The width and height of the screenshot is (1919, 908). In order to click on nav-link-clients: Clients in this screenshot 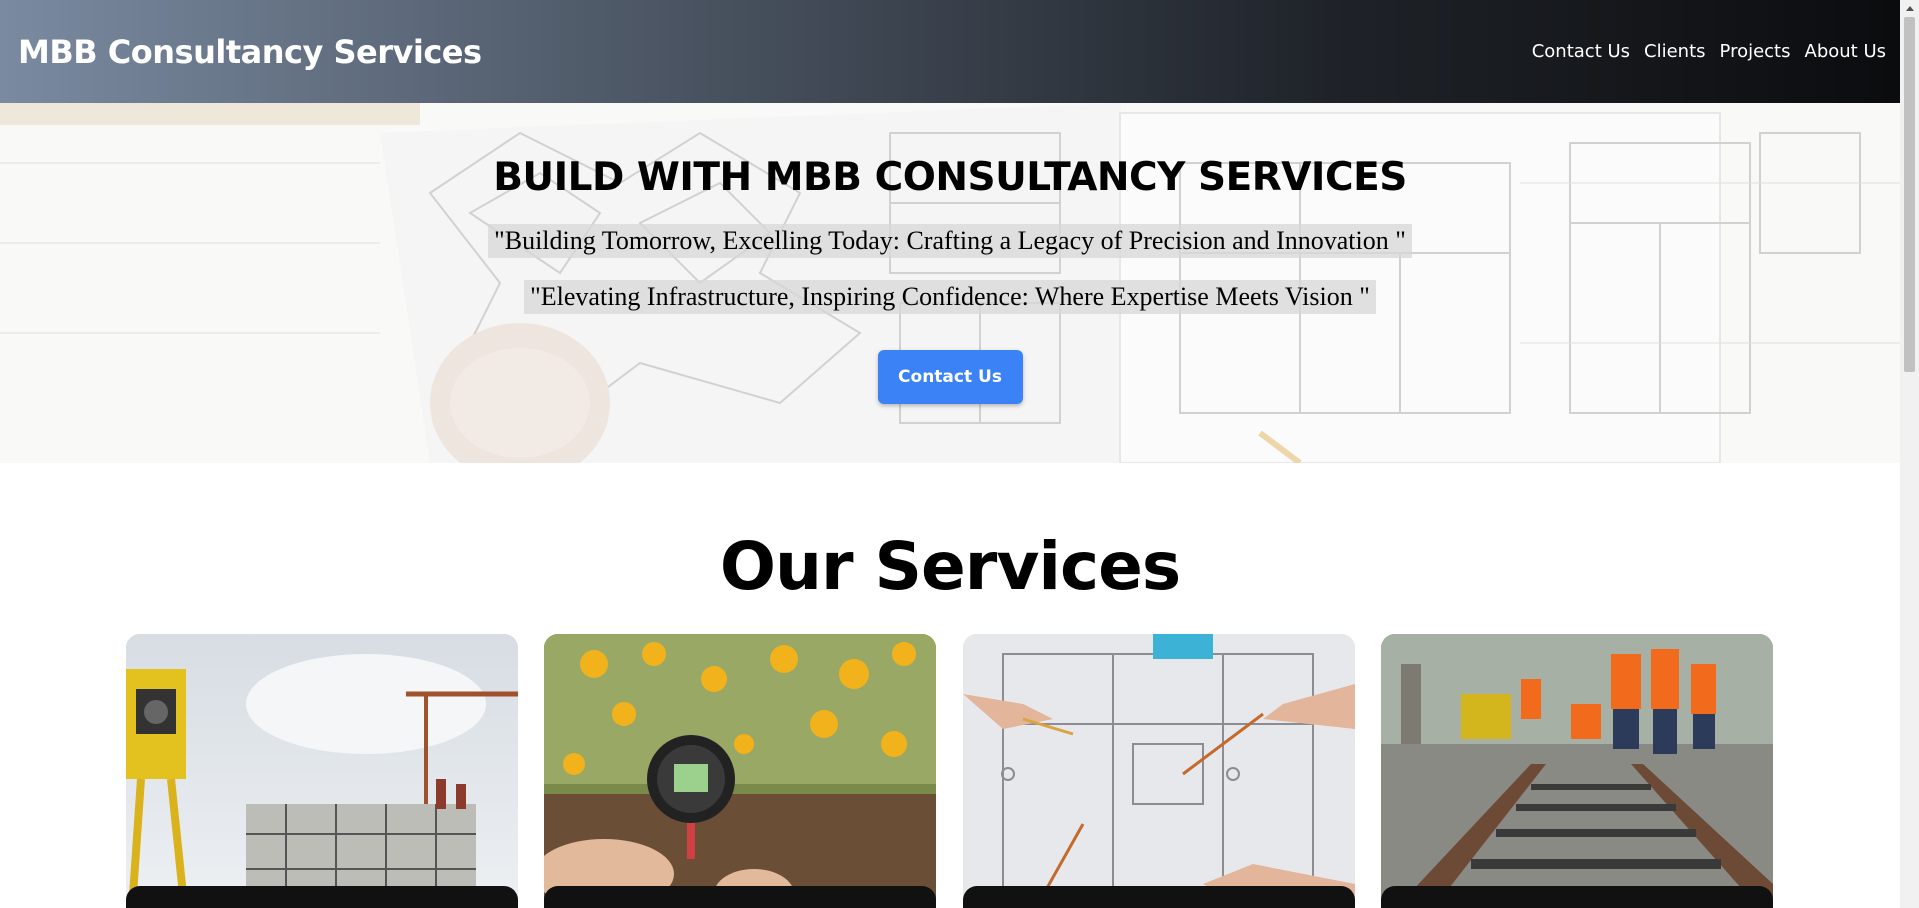, I will do `click(1675, 51)`.